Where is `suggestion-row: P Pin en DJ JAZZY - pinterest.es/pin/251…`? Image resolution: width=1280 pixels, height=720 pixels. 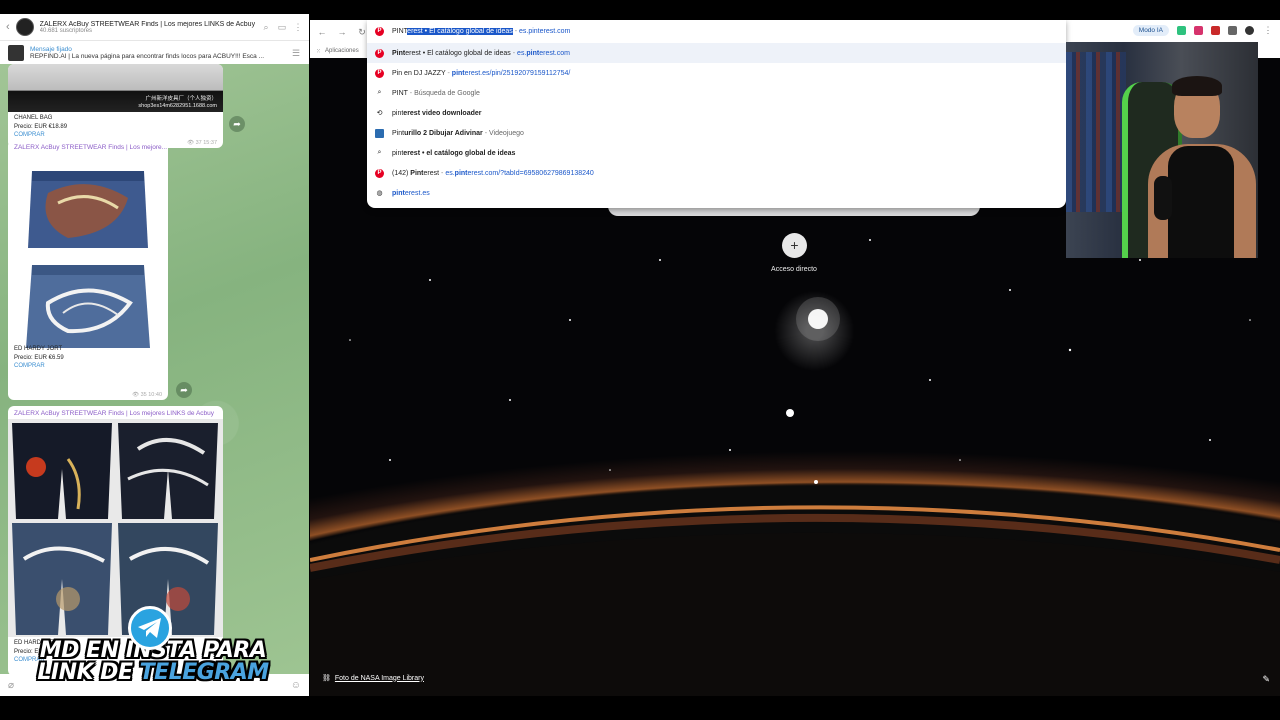 suggestion-row: P Pin en DJ JAZZY - pinterest.es/pin/251… is located at coordinates (716, 73).